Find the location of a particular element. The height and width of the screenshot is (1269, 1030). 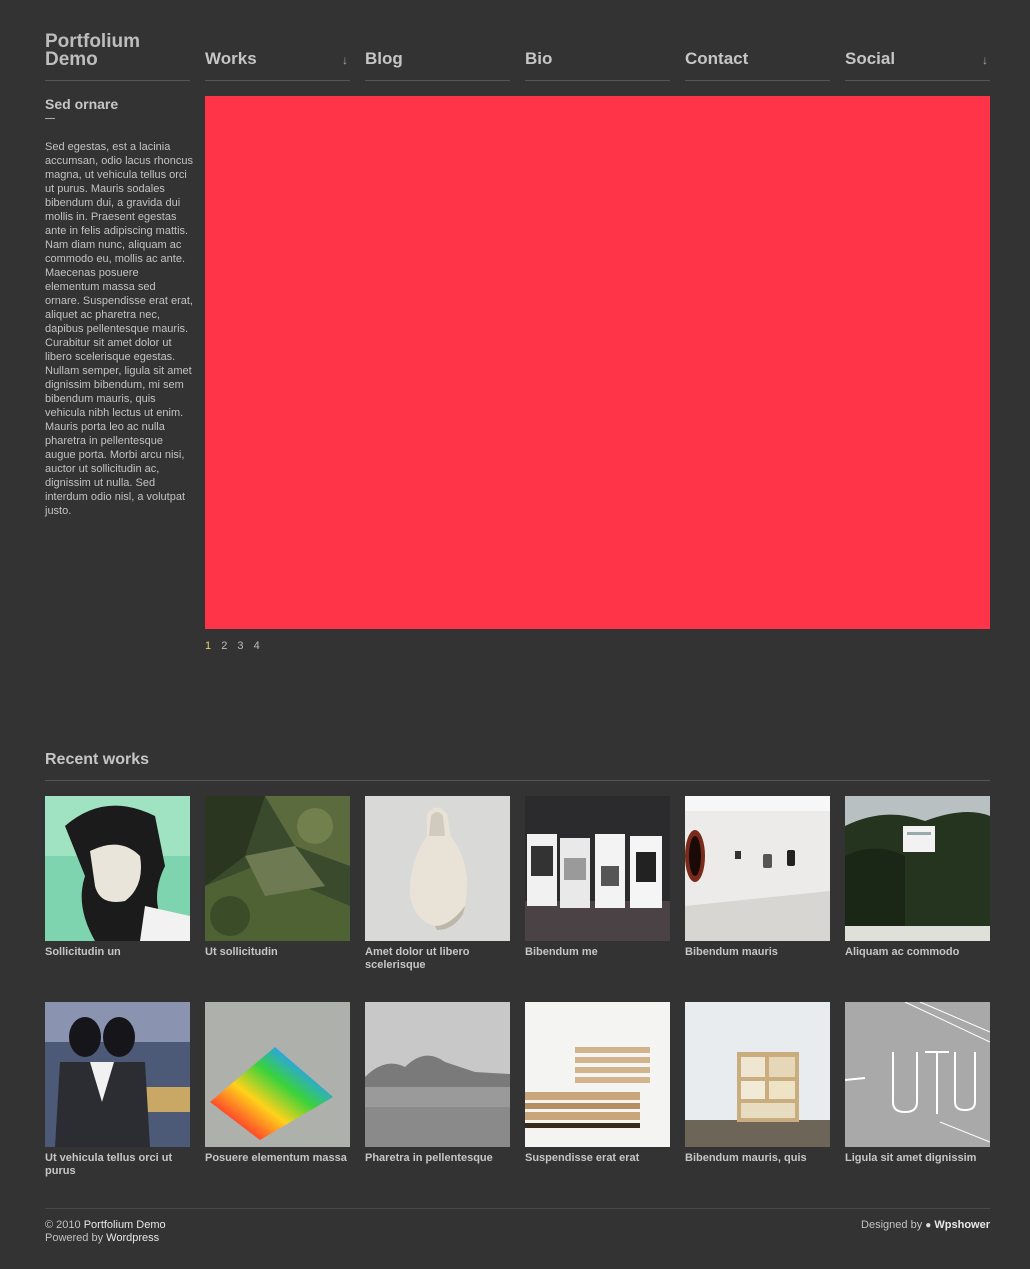

work-caption: Bibendum me is located at coordinates (561, 952).